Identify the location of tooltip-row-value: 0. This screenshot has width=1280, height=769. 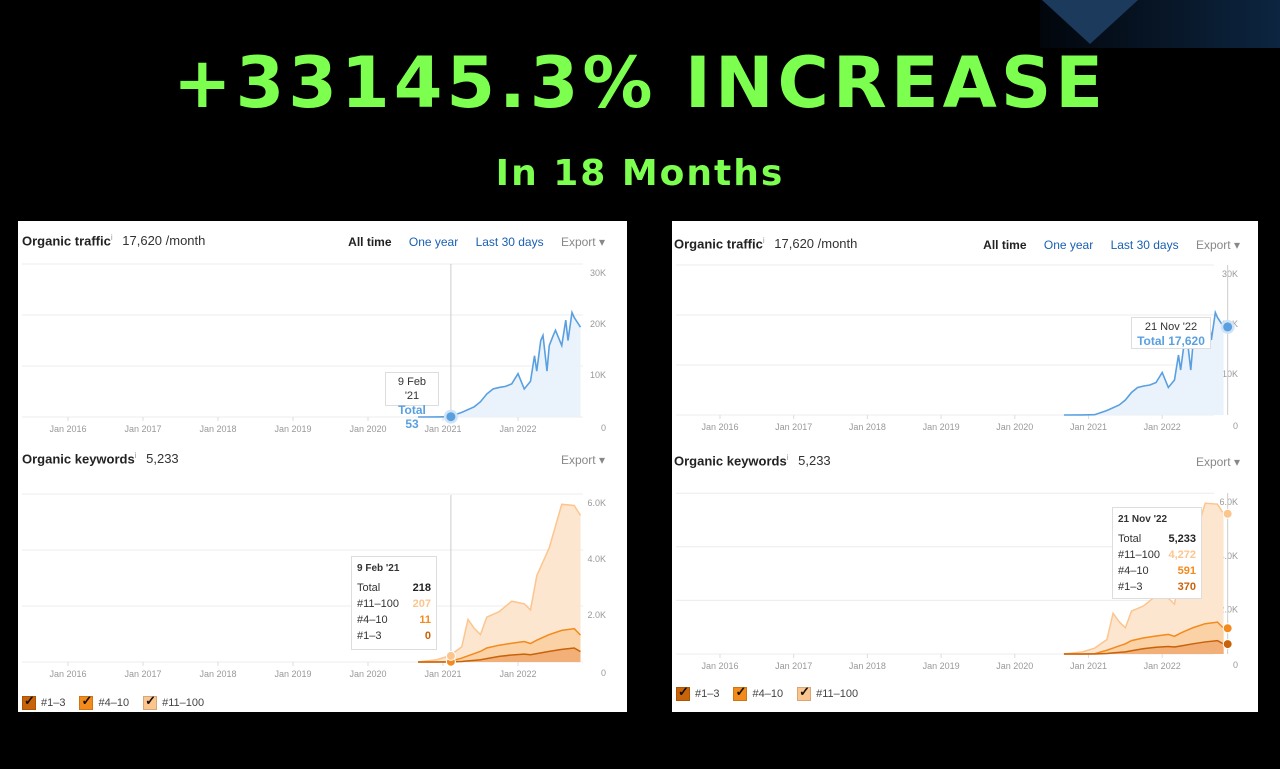
(427, 636).